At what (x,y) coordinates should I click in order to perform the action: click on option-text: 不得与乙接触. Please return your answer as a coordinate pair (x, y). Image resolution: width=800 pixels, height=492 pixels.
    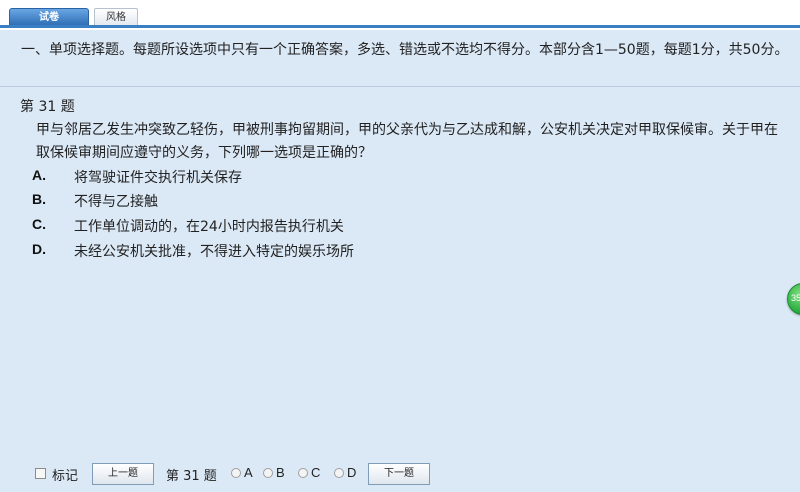
    Looking at the image, I should click on (116, 202).